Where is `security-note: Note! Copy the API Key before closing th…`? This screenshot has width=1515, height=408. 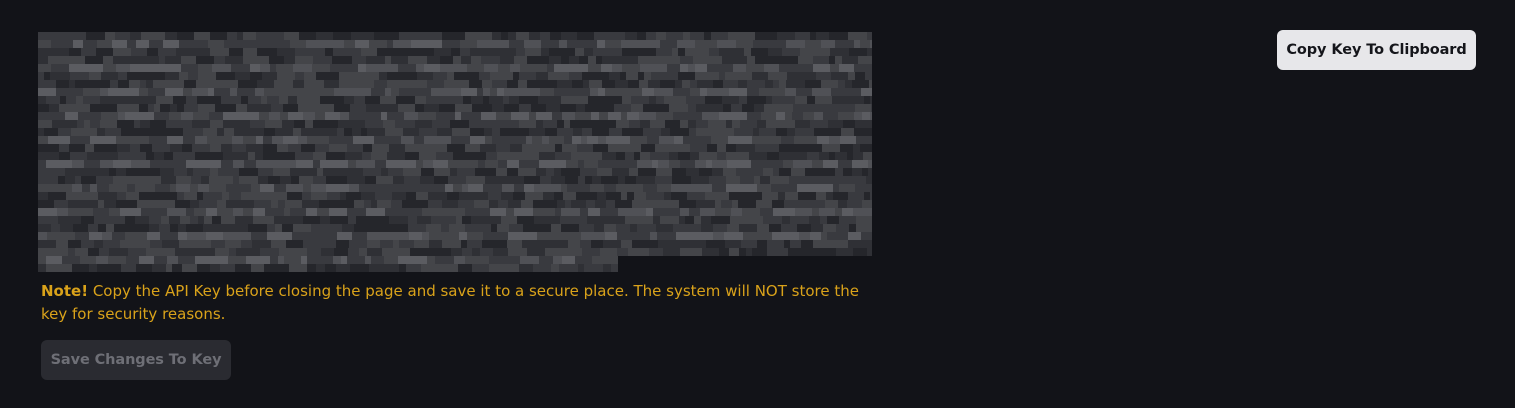 security-note: Note! Copy the API Key before closing th… is located at coordinates (451, 303).